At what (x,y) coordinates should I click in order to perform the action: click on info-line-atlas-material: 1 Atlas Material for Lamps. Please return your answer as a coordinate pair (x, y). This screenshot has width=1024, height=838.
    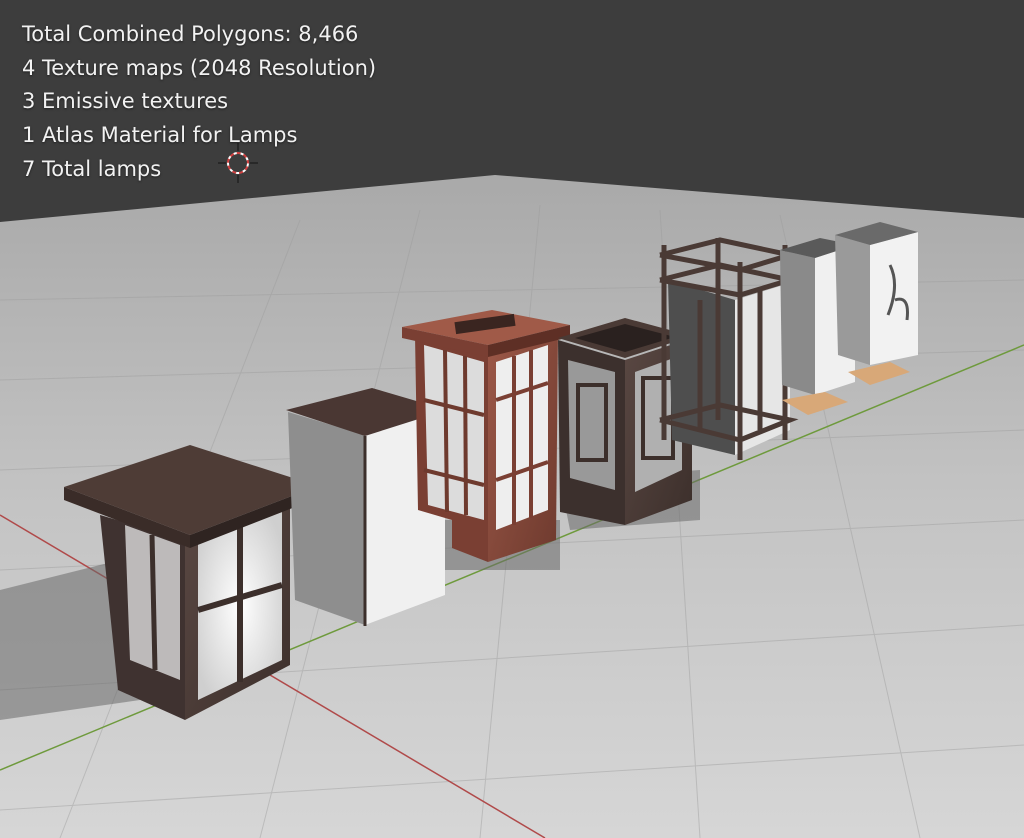
    Looking at the image, I should click on (160, 135).